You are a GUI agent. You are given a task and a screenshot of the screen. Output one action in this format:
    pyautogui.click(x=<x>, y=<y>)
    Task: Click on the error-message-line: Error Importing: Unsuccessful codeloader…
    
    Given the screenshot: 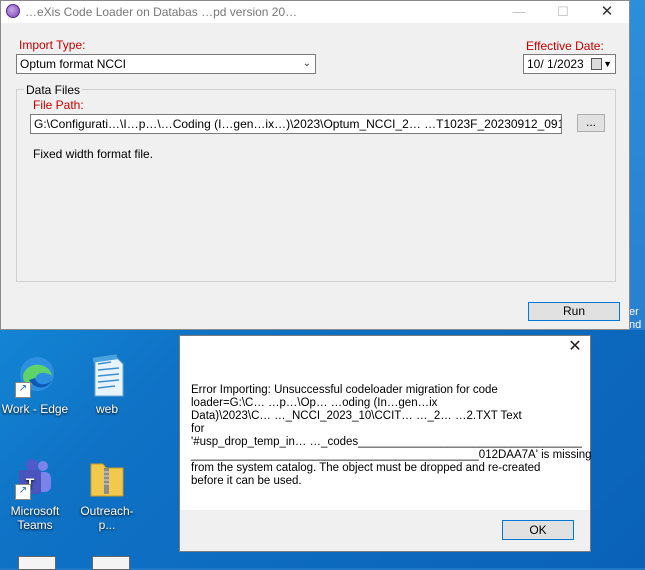 What is the action you would take?
    pyautogui.click(x=344, y=390)
    